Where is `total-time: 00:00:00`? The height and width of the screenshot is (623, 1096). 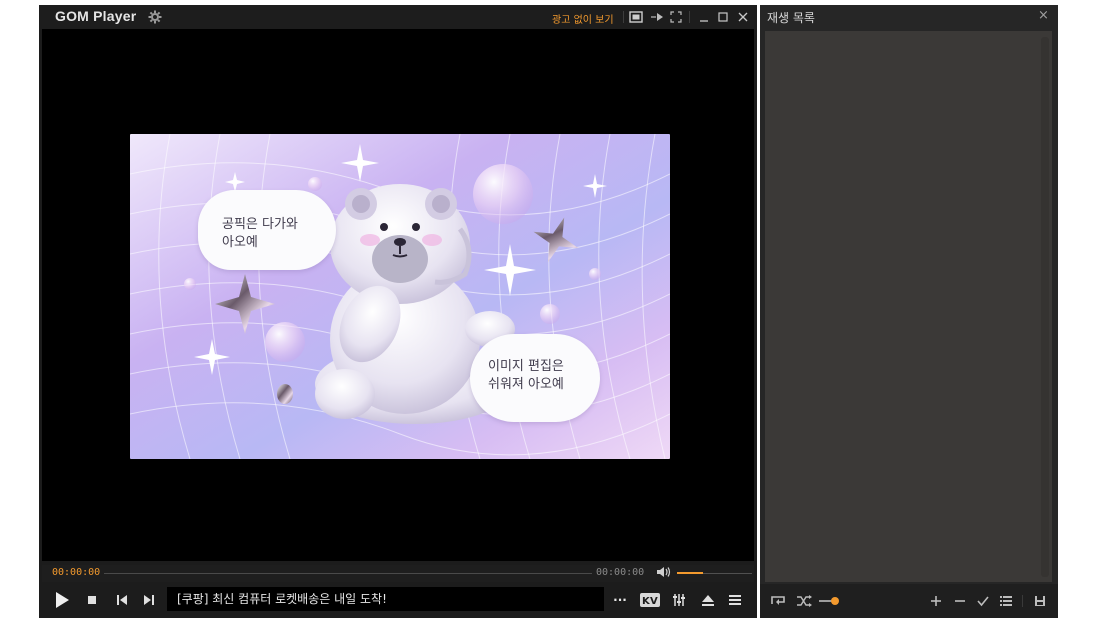
total-time: 00:00:00 is located at coordinates (620, 572).